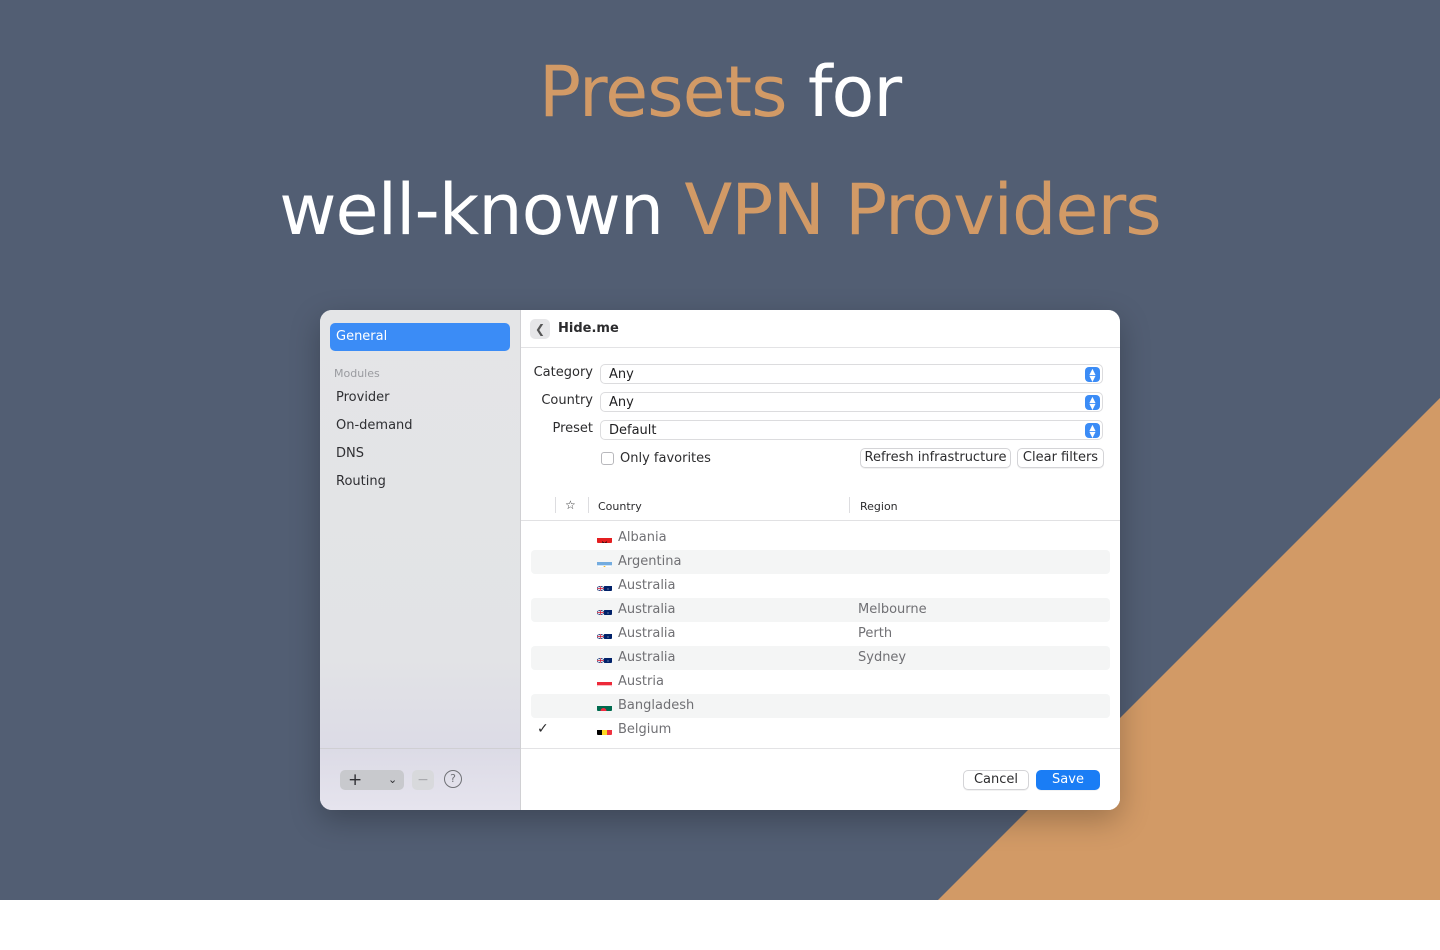 This screenshot has height=950, width=1440. I want to click on austria-flag-icon, so click(604, 682).